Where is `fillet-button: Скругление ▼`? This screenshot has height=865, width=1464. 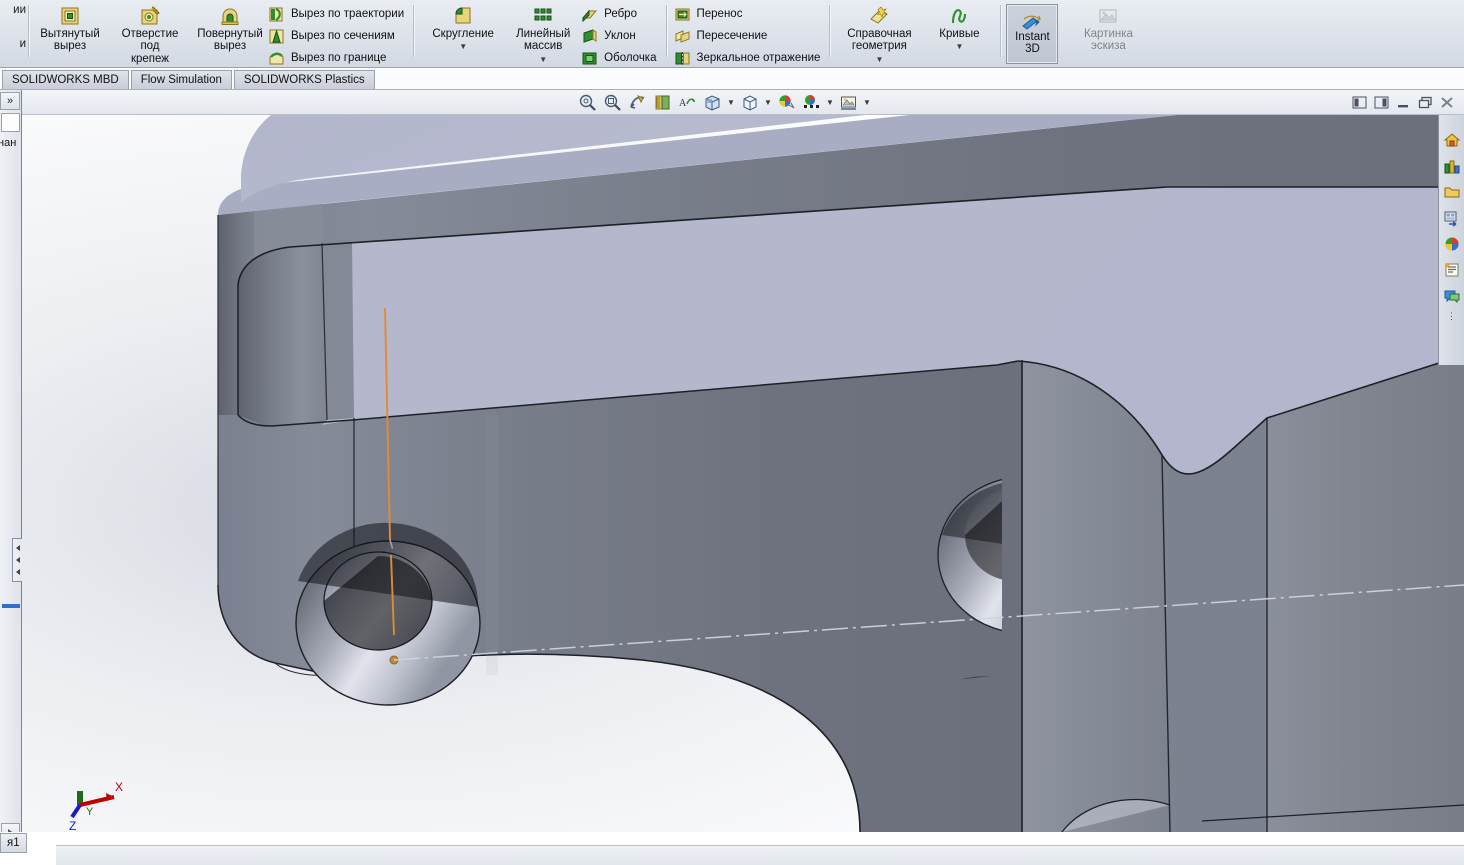
fillet-button: Скругление ▼ is located at coordinates (463, 26).